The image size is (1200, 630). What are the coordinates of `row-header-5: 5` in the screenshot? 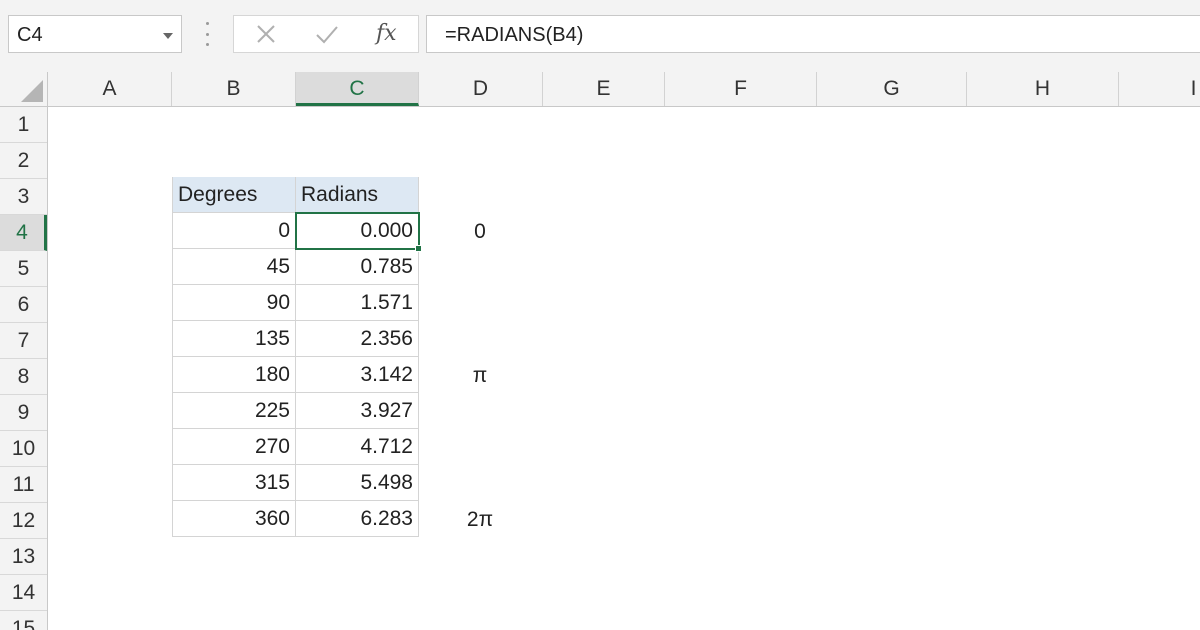 It's located at (23, 269).